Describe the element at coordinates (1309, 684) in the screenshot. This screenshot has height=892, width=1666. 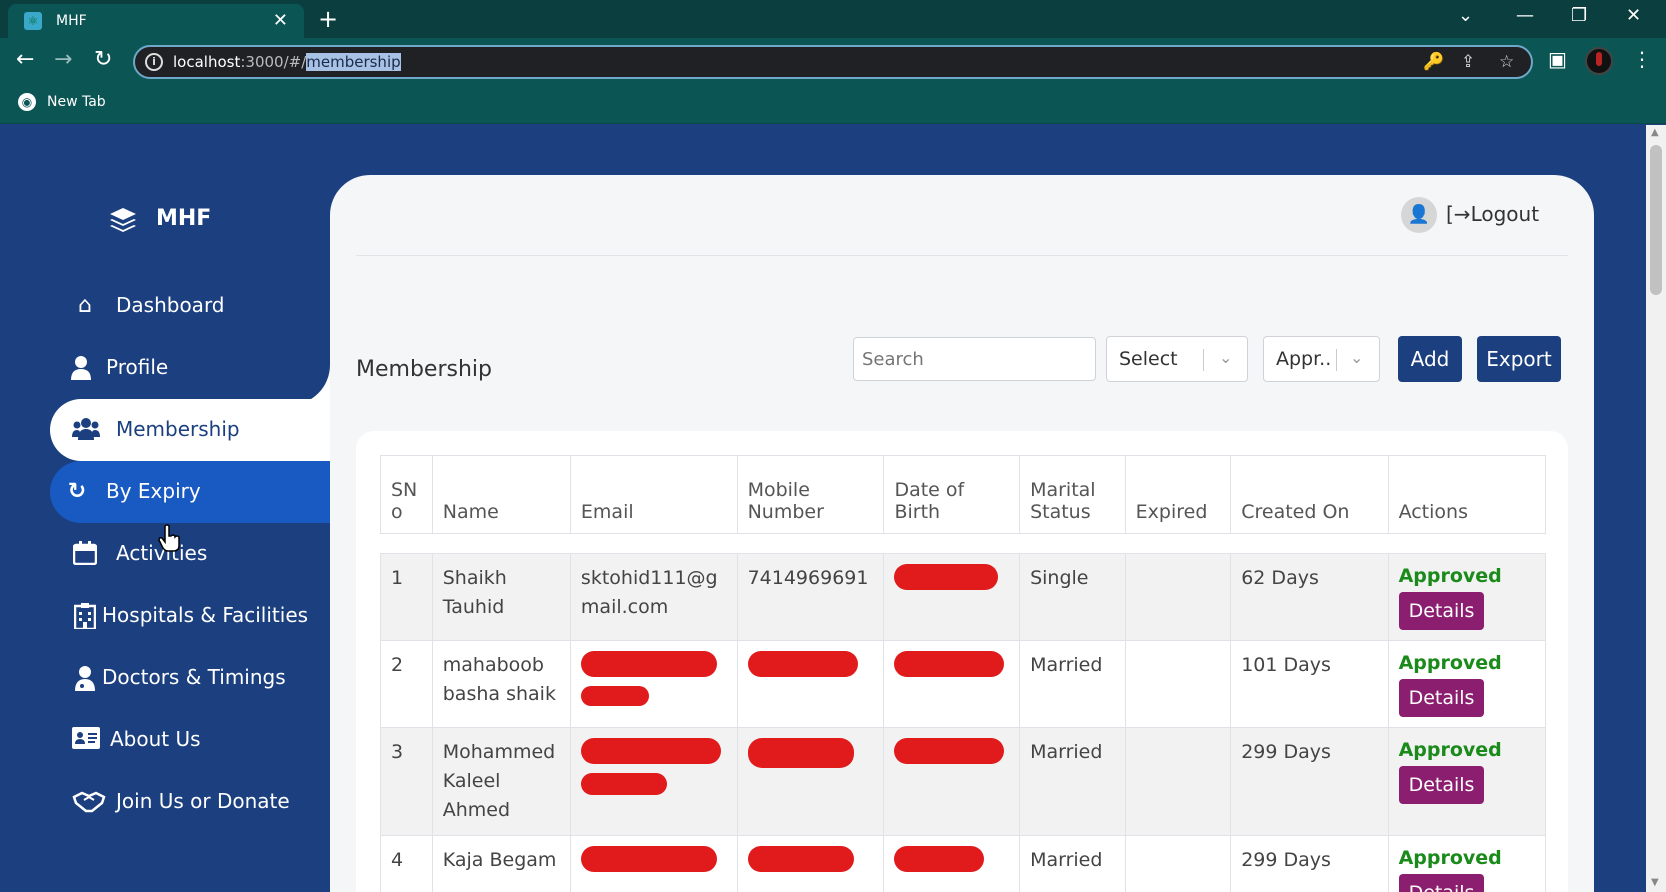
I see `cell-created: 101 Days` at that location.